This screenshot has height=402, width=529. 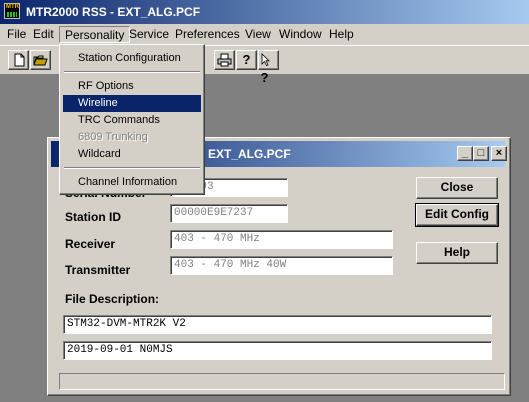 I want to click on transmitter-field: 403 - 470 MHz 40W, so click(x=281, y=265).